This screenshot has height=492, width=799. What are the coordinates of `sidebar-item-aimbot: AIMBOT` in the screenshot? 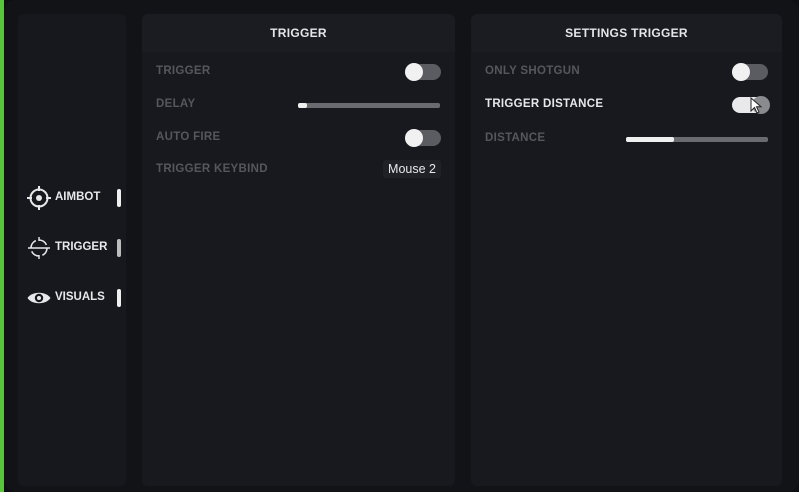 It's located at (75, 198).